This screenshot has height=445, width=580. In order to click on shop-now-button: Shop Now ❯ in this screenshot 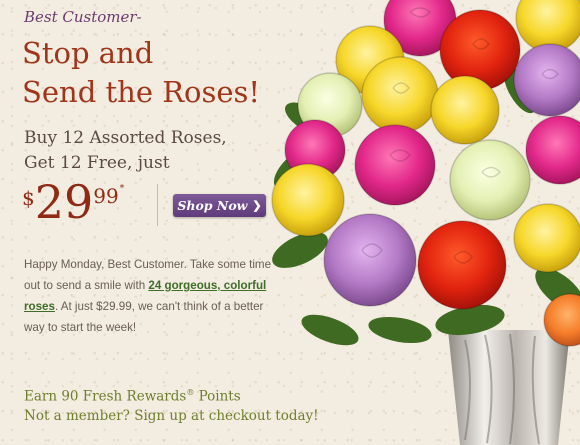, I will do `click(219, 205)`.